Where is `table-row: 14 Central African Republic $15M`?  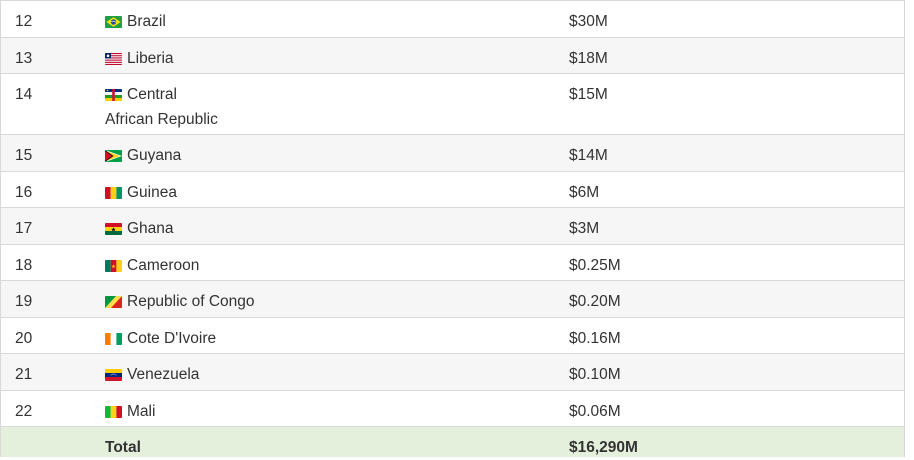
table-row: 14 Central African Republic $15M is located at coordinates (452, 104).